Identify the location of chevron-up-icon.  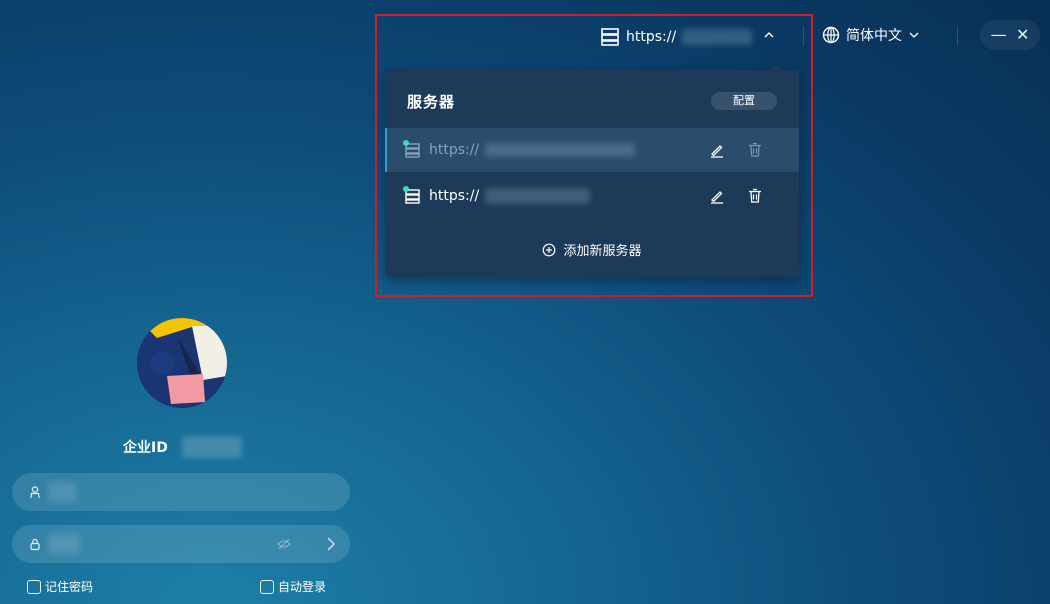
(769, 35).